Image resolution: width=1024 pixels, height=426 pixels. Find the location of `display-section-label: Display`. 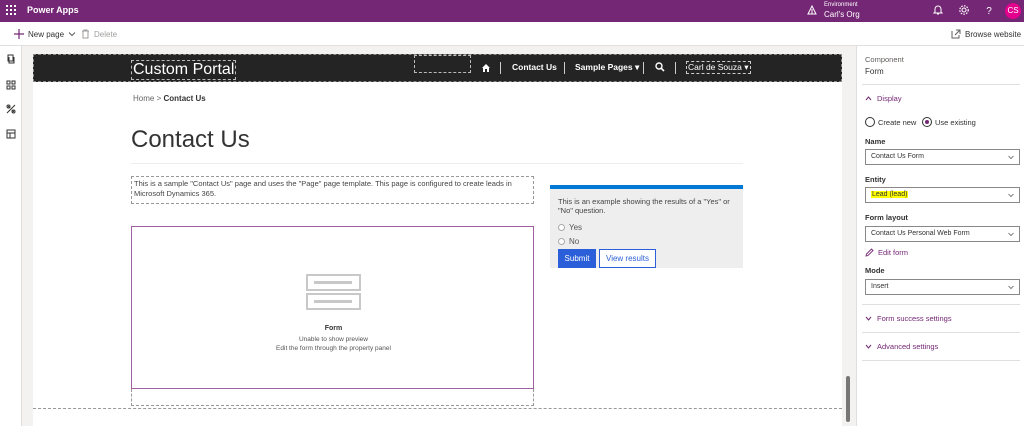

display-section-label: Display is located at coordinates (889, 98).